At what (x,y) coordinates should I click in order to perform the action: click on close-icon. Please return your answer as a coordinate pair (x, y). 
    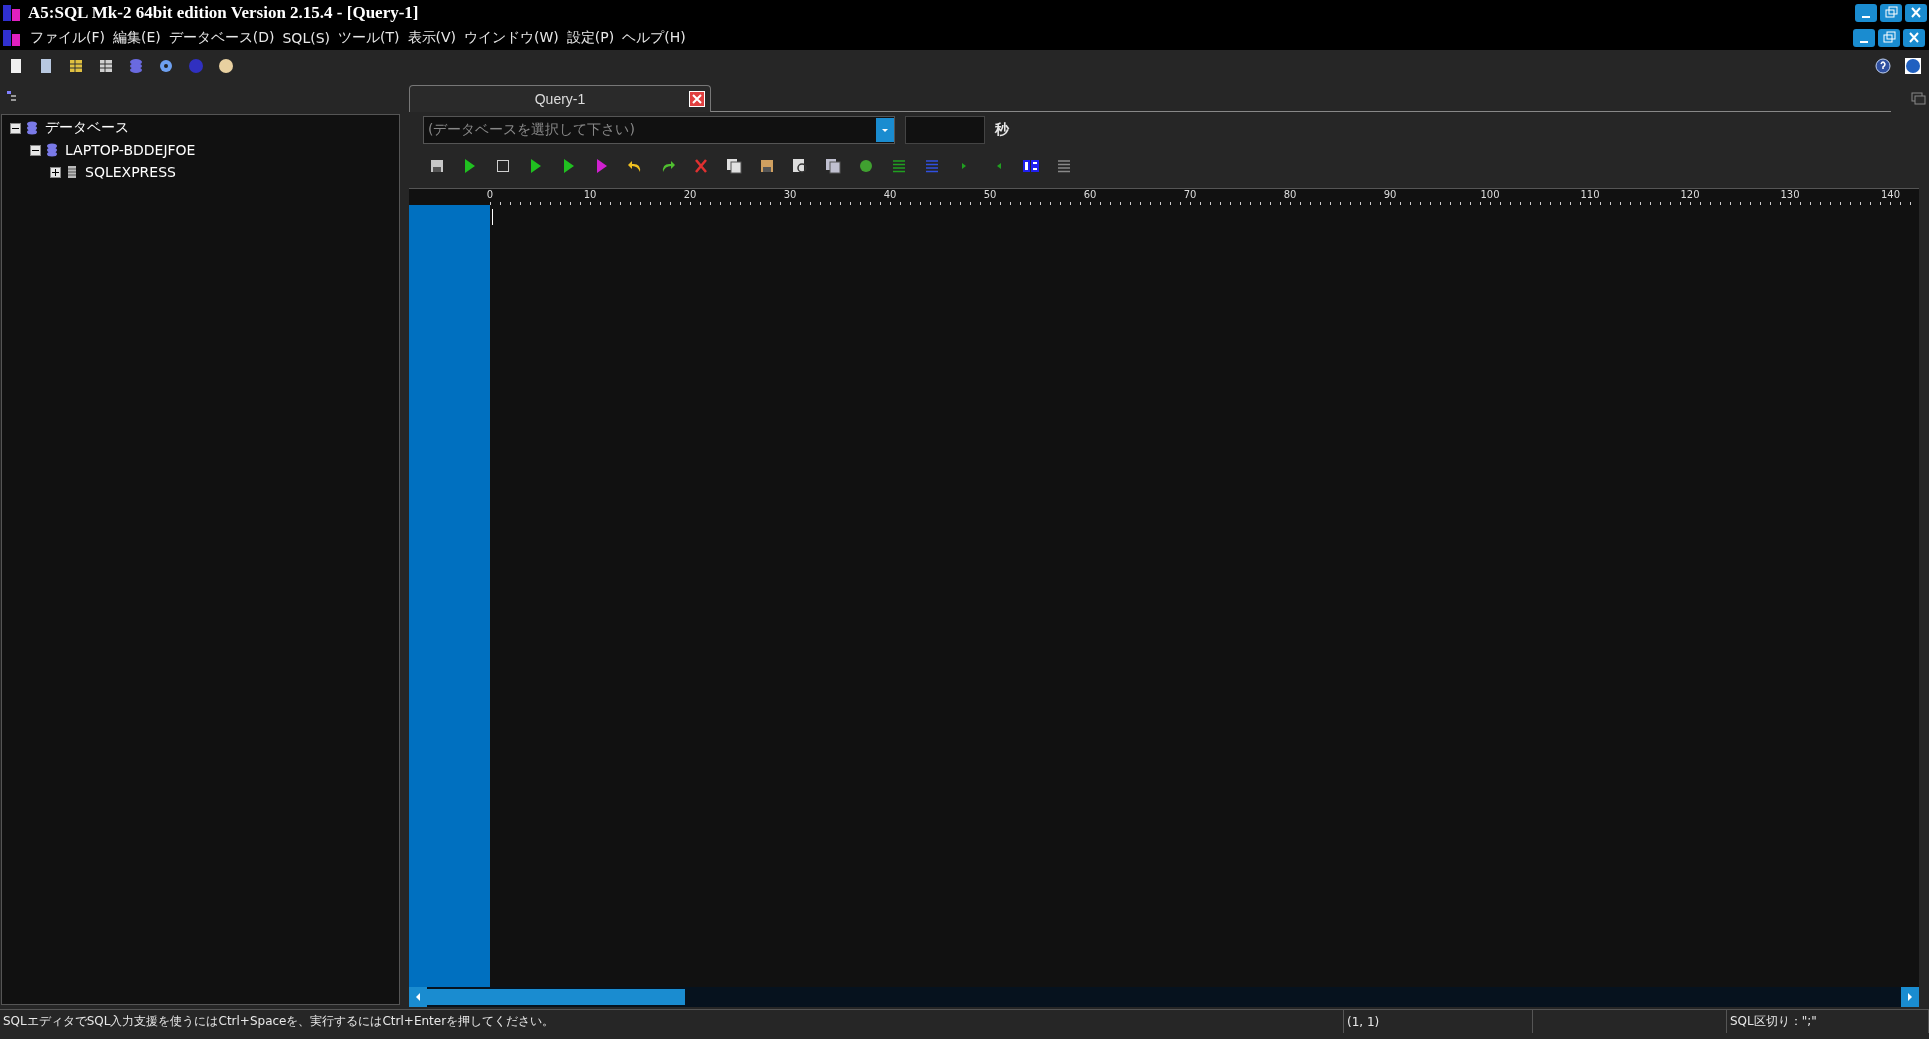
    Looking at the image, I should click on (697, 99).